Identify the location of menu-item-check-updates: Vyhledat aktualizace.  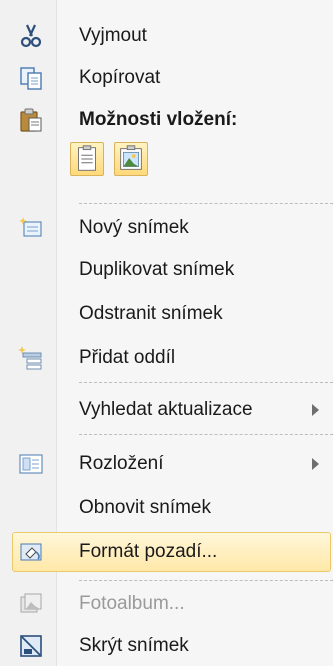
(166, 410).